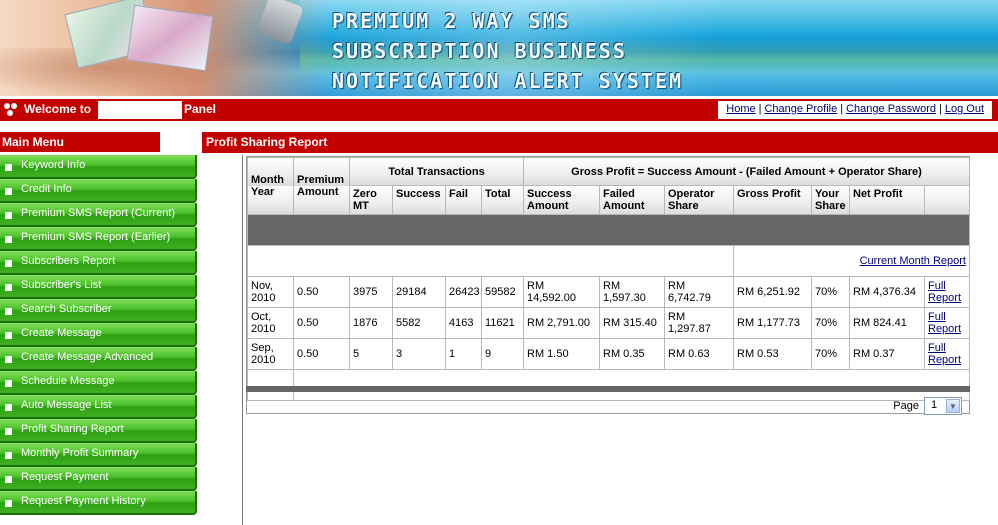 The height and width of the screenshot is (525, 998). Describe the element at coordinates (887, 200) in the screenshot. I see `col-net-profit: Net Profit` at that location.